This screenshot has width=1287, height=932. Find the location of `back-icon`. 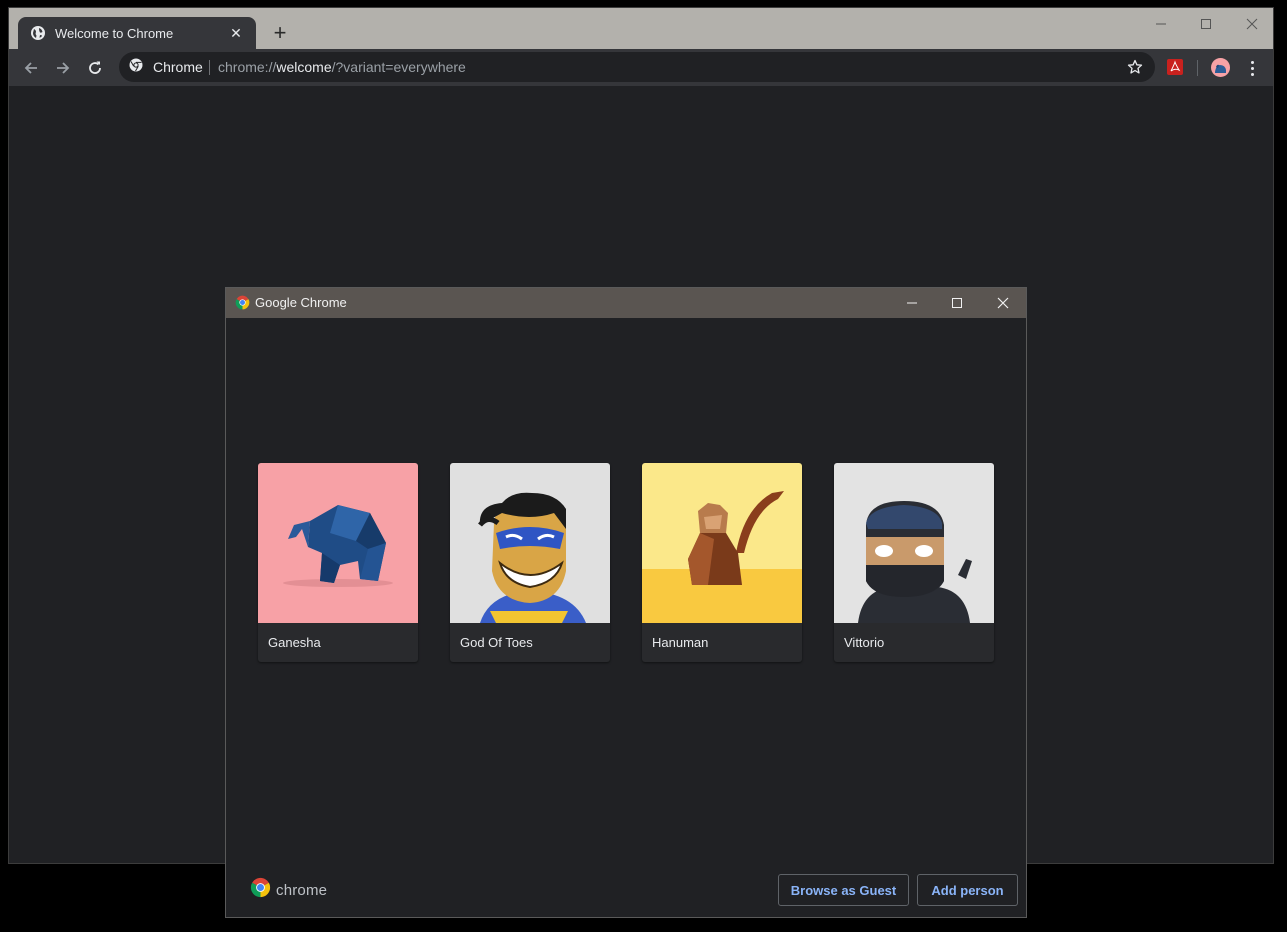

back-icon is located at coordinates (31, 68).